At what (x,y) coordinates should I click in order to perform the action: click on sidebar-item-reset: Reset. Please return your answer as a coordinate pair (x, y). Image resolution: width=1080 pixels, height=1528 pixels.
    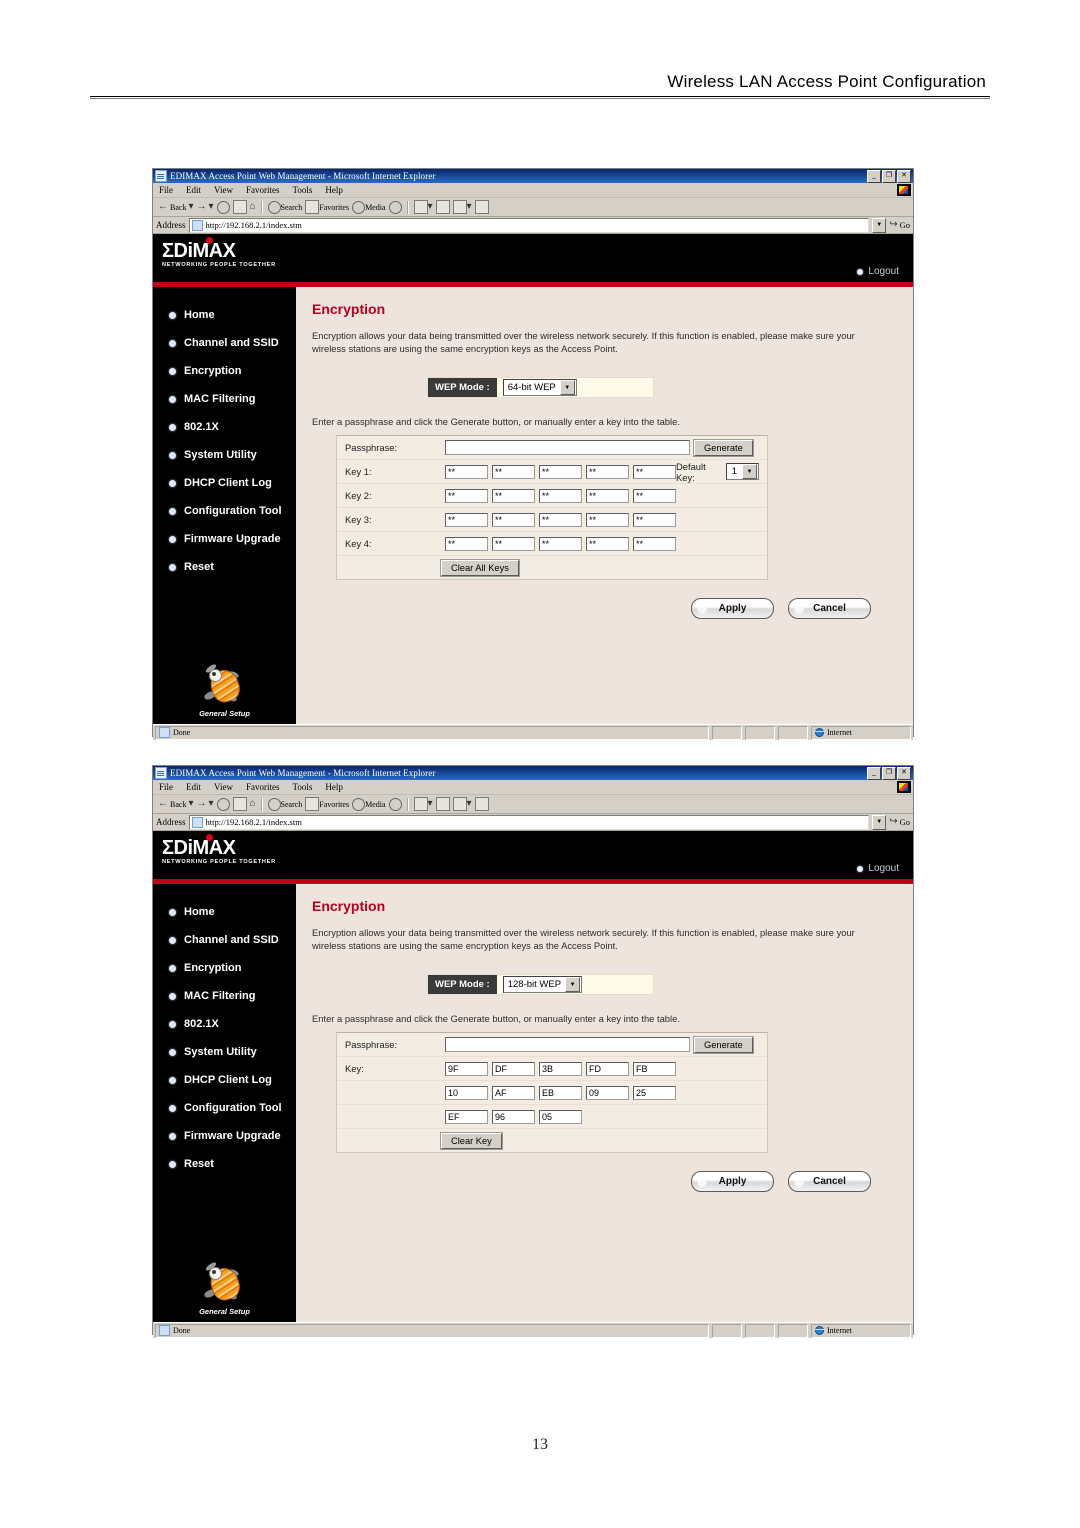
    Looking at the image, I should click on (224, 567).